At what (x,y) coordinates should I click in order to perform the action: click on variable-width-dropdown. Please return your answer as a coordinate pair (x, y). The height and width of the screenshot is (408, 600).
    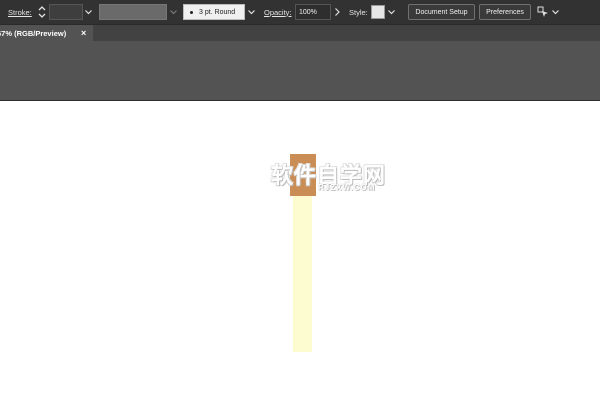
    Looking at the image, I should click on (173, 12).